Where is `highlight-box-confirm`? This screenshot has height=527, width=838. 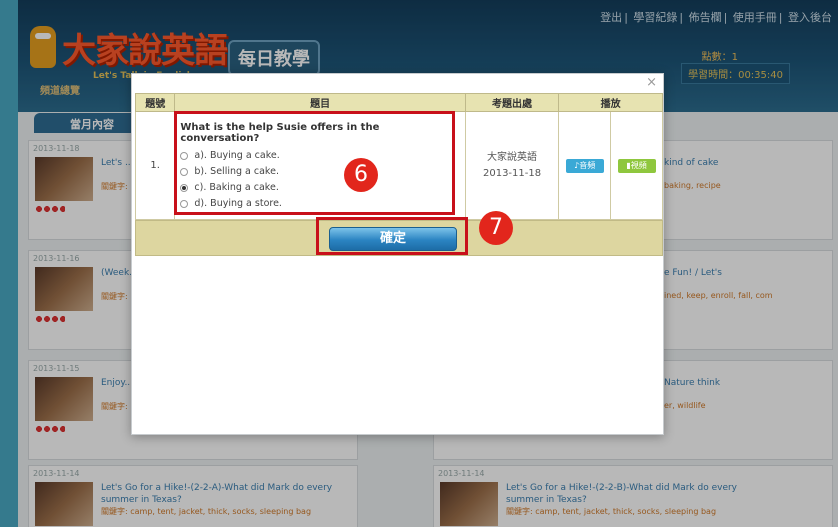 highlight-box-confirm is located at coordinates (392, 236).